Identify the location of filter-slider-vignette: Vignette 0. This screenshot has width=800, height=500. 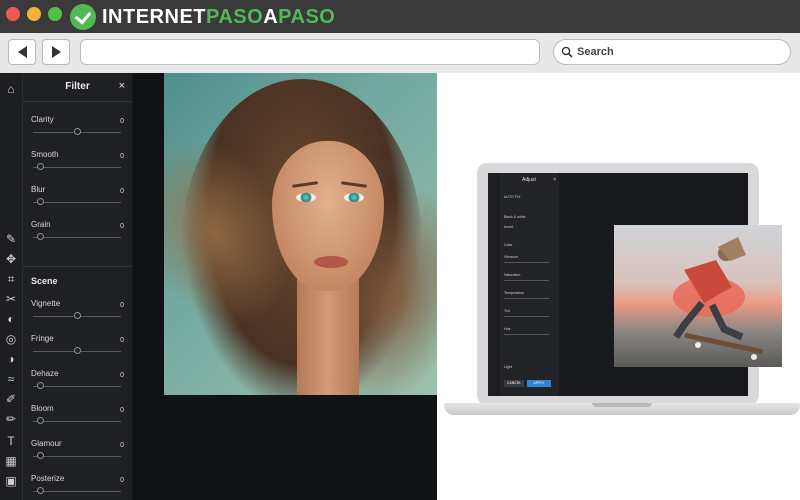
(77, 316).